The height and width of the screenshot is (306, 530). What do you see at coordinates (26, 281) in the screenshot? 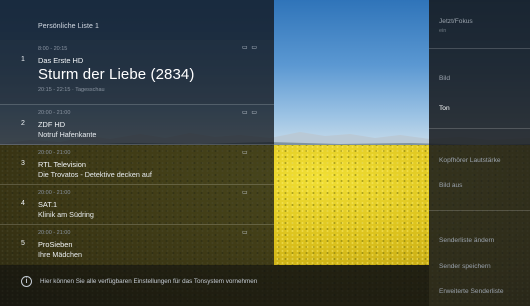
I see `info-icon: i` at bounding box center [26, 281].